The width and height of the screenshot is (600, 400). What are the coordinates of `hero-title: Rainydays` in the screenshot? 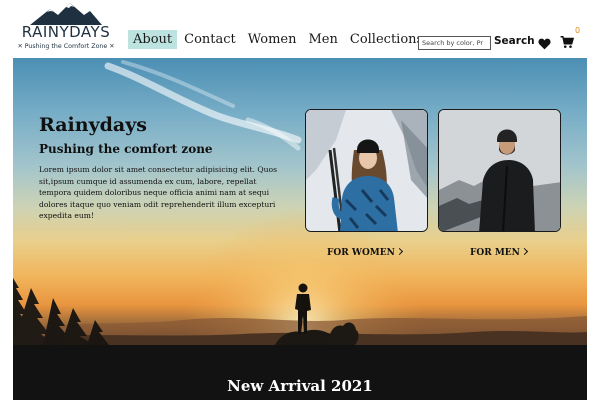 It's located at (93, 125).